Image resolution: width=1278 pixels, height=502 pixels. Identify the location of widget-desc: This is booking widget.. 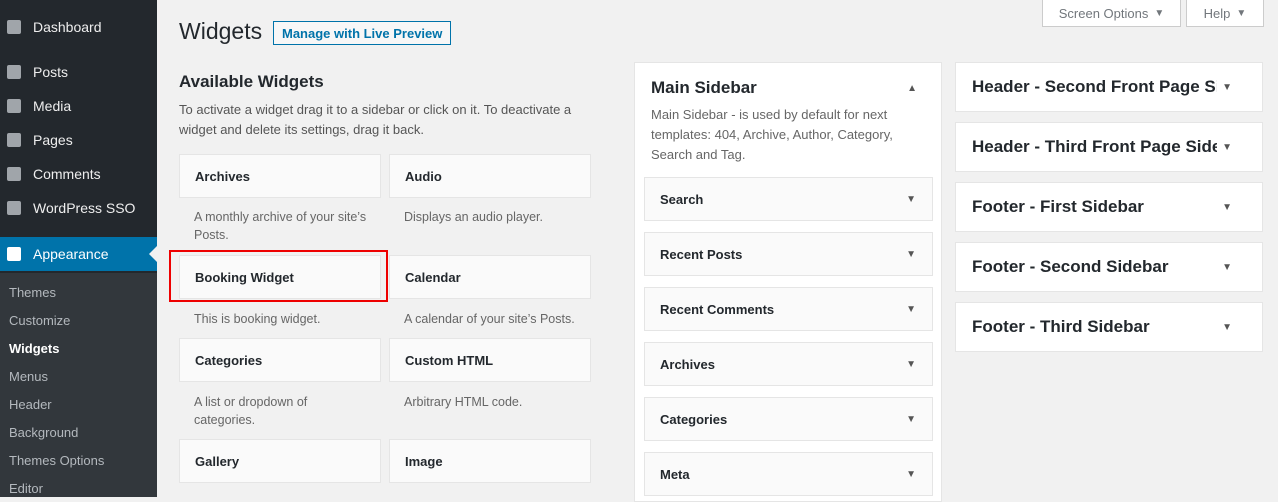
(257, 319).